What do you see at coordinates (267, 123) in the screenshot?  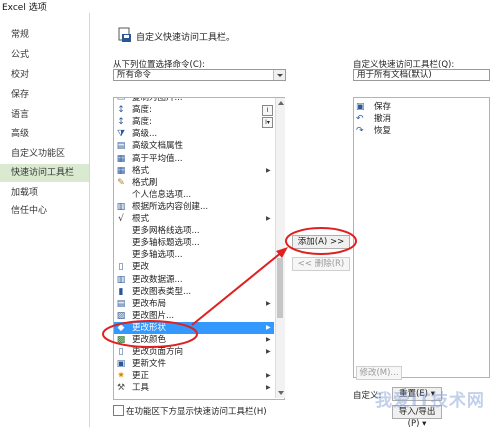 I see `input-box-icon: I▾` at bounding box center [267, 123].